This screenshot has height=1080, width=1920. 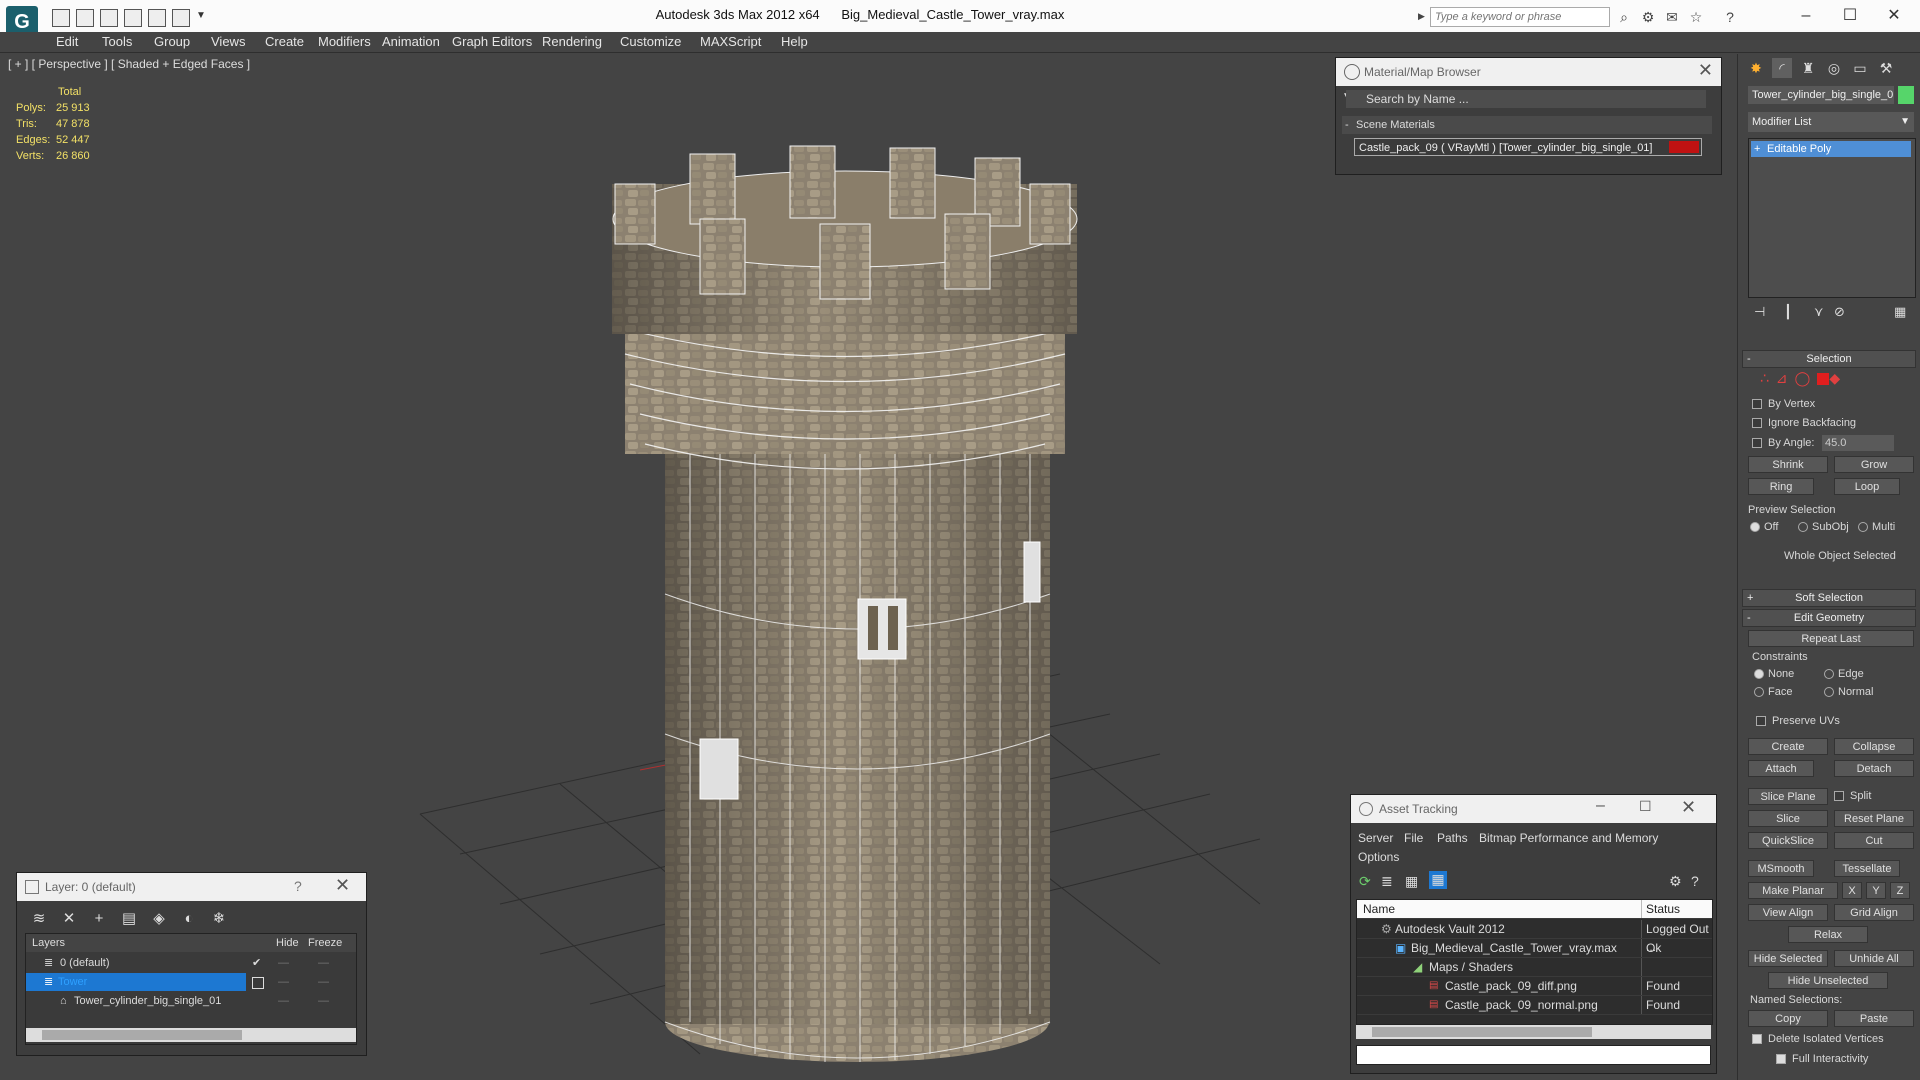 What do you see at coordinates (1757, 423) in the screenshot?
I see `ignore-backfacing-checkbox` at bounding box center [1757, 423].